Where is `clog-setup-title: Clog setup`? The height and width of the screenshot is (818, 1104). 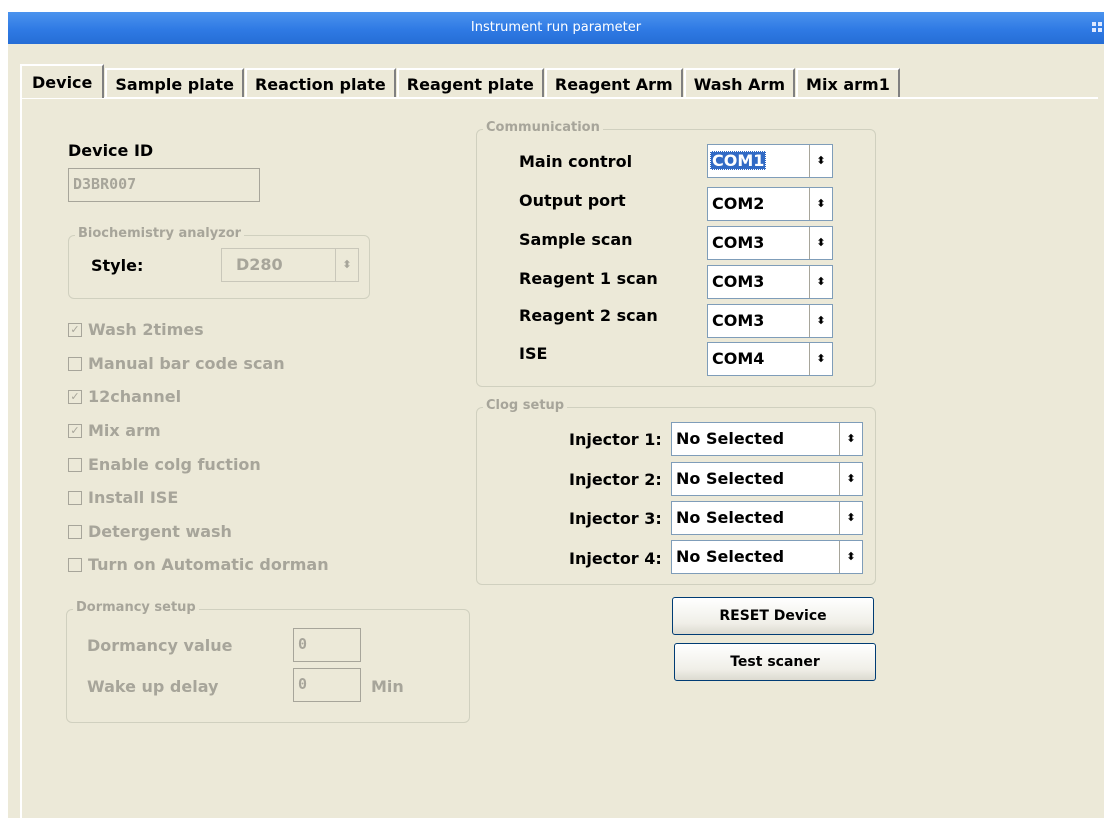
clog-setup-title: Clog setup is located at coordinates (525, 405).